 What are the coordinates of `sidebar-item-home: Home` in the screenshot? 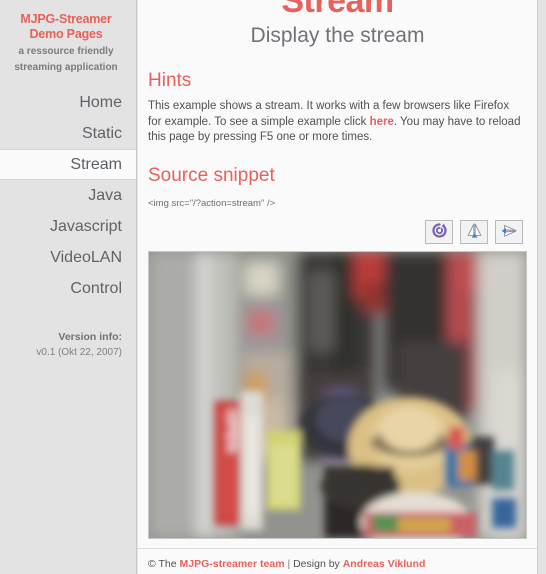 It's located at (68, 102).